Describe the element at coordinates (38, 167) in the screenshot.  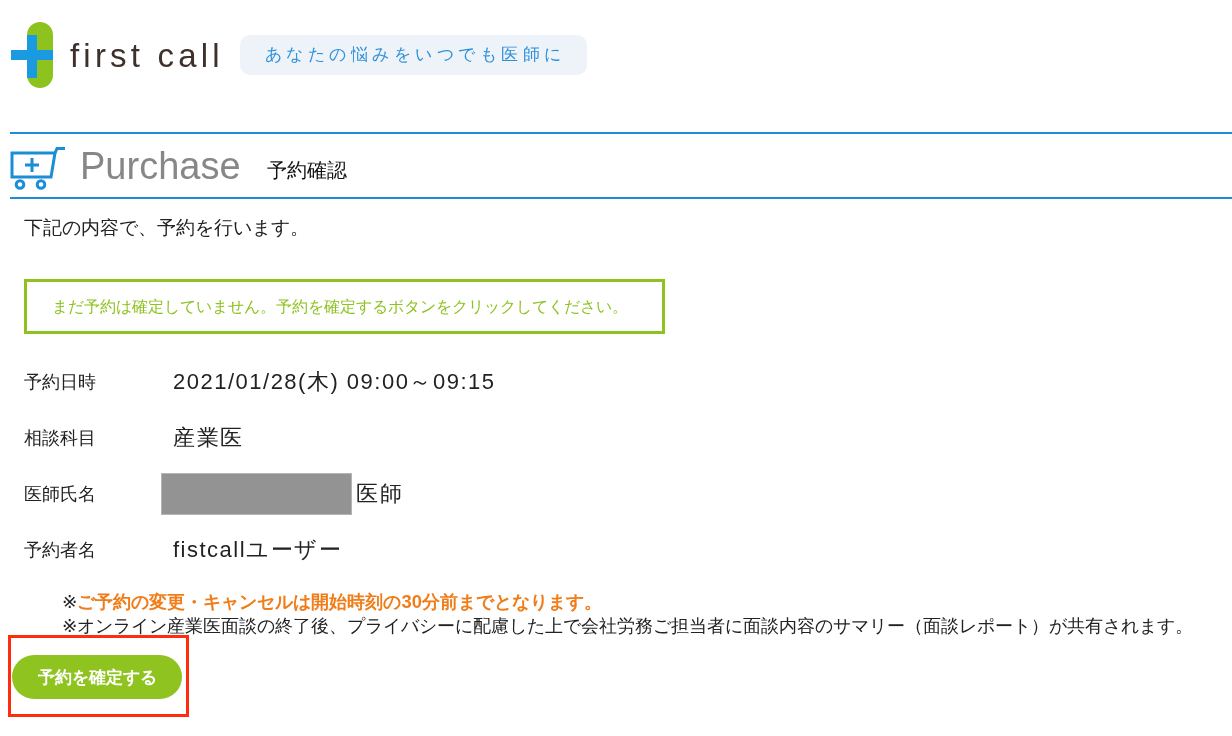
I see `cart-icon` at that location.